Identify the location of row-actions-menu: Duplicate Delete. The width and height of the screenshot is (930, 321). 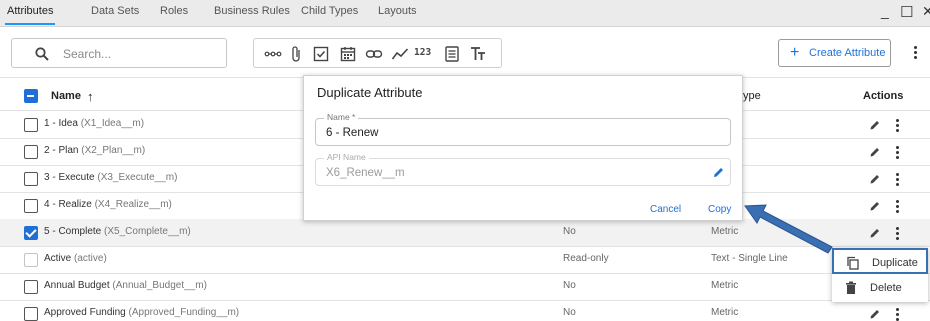
(880, 275).